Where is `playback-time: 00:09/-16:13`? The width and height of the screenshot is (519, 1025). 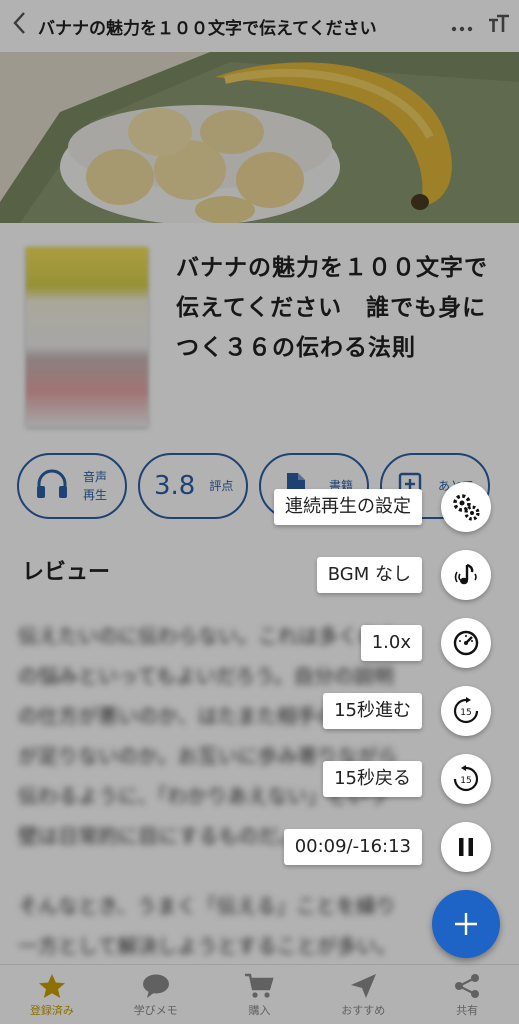
playback-time: 00:09/-16:13 is located at coordinates (352, 847).